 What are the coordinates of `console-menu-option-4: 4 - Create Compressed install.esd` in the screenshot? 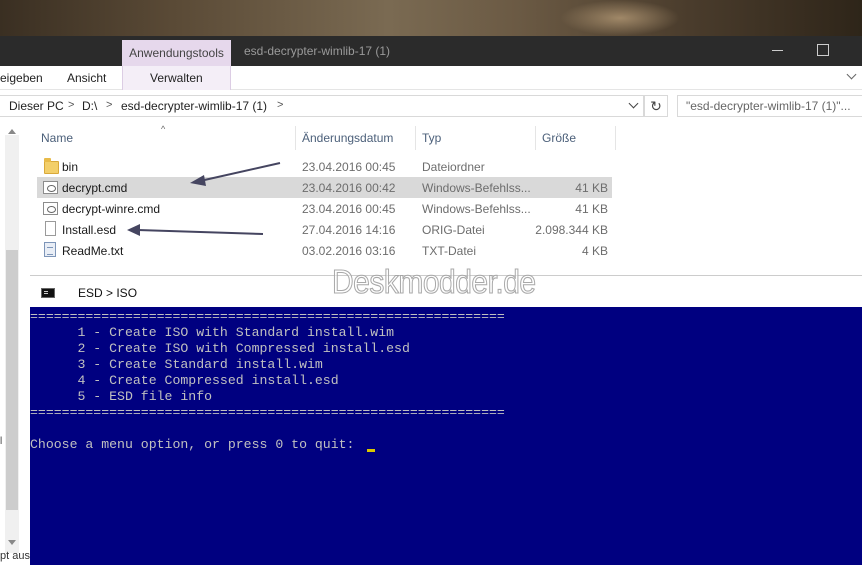 It's located at (184, 380).